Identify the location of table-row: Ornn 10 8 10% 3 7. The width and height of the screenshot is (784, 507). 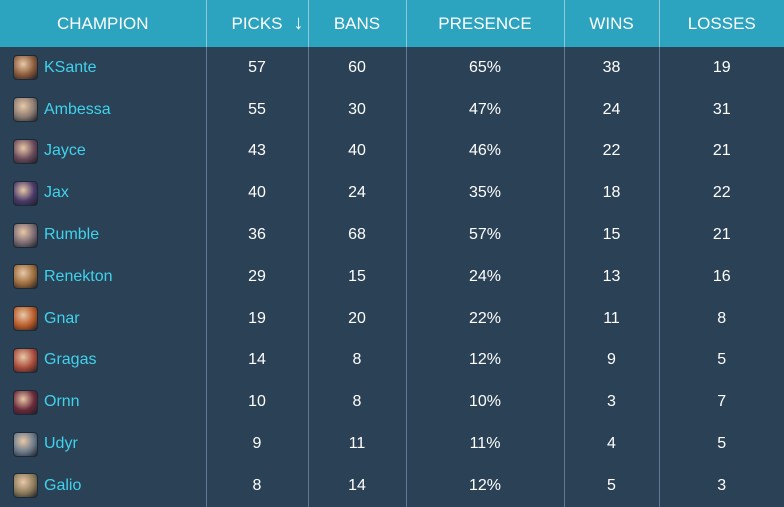
(392, 402).